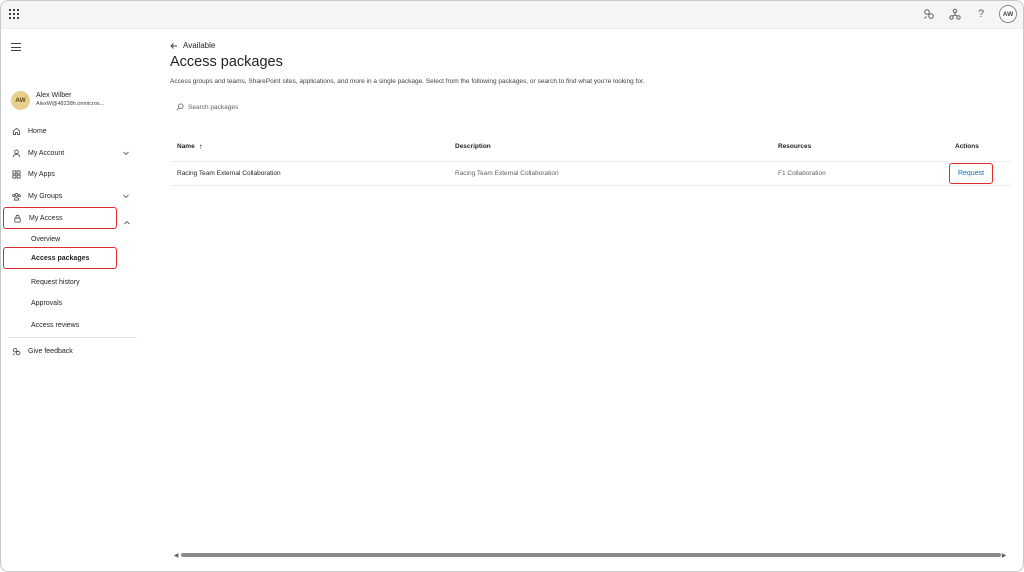  Describe the element at coordinates (20, 100) in the screenshot. I see `avatar: AW` at that location.